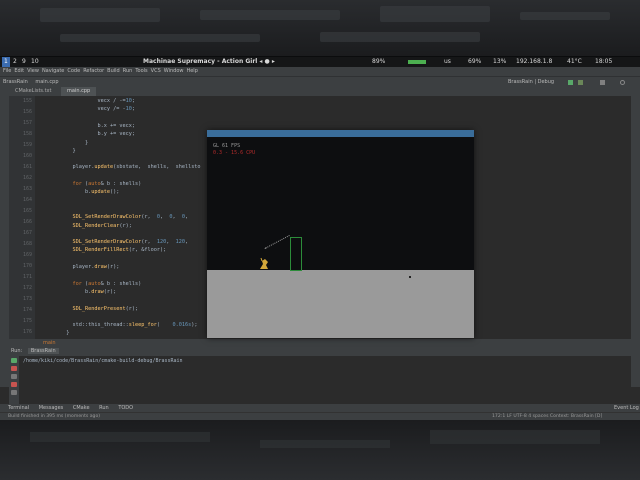 The width and height of the screenshot is (640, 480). Describe the element at coordinates (73, 71) in the screenshot. I see `menu-code: Code` at that location.